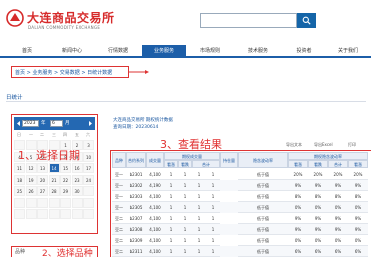 The image size is (371, 257). Describe the element at coordinates (88, 179) in the screenshot. I see `calendar-day: 24` at that location.